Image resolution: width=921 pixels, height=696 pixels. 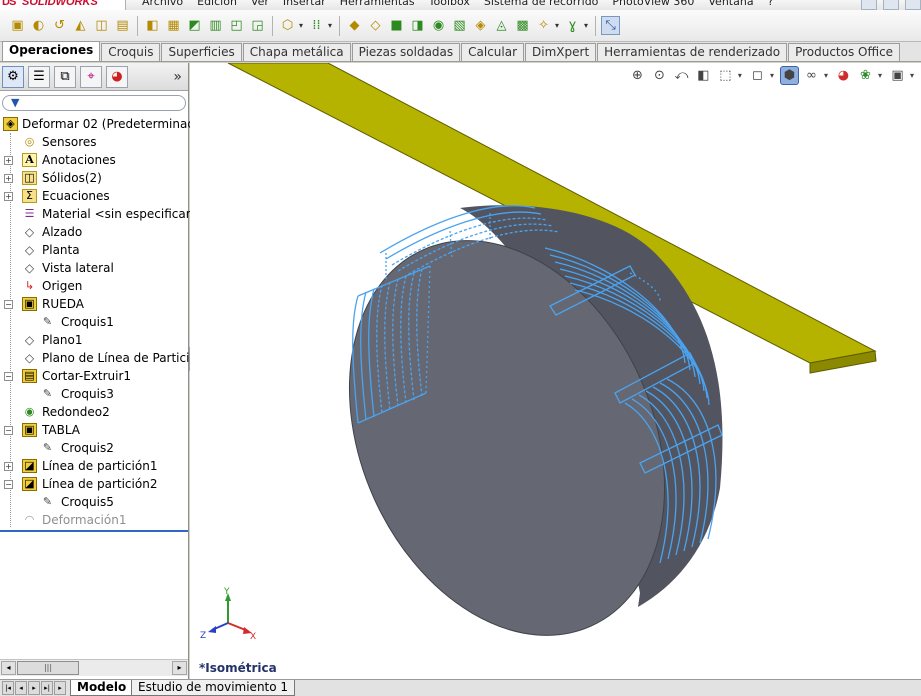 What do you see at coordinates (897, 75) in the screenshot?
I see `view-settings-icon: ▣` at bounding box center [897, 75].